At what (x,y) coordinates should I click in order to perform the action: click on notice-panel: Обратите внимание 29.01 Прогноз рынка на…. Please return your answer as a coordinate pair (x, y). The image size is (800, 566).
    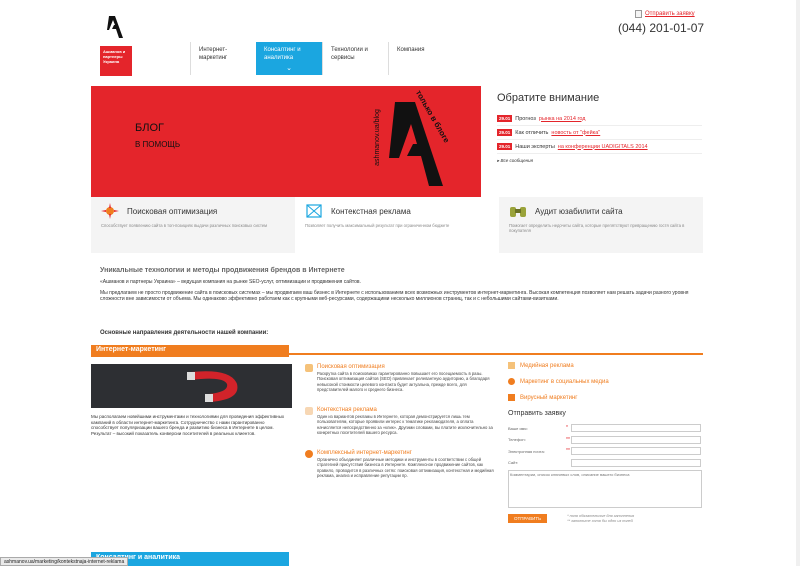
    Looking at the image, I should click on (599, 128).